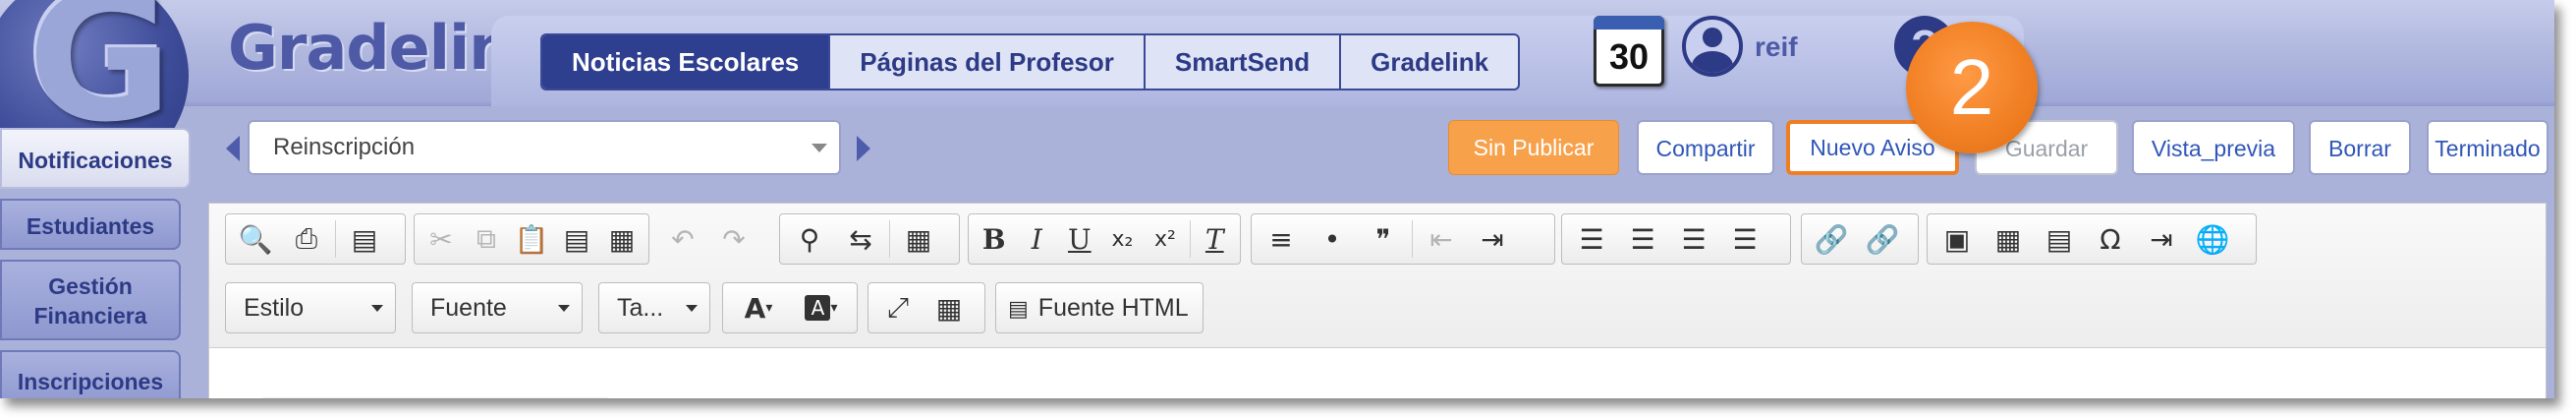 The height and width of the screenshot is (419, 2576). Describe the element at coordinates (1957, 239) in the screenshot. I see `image-icon: ▣` at that location.